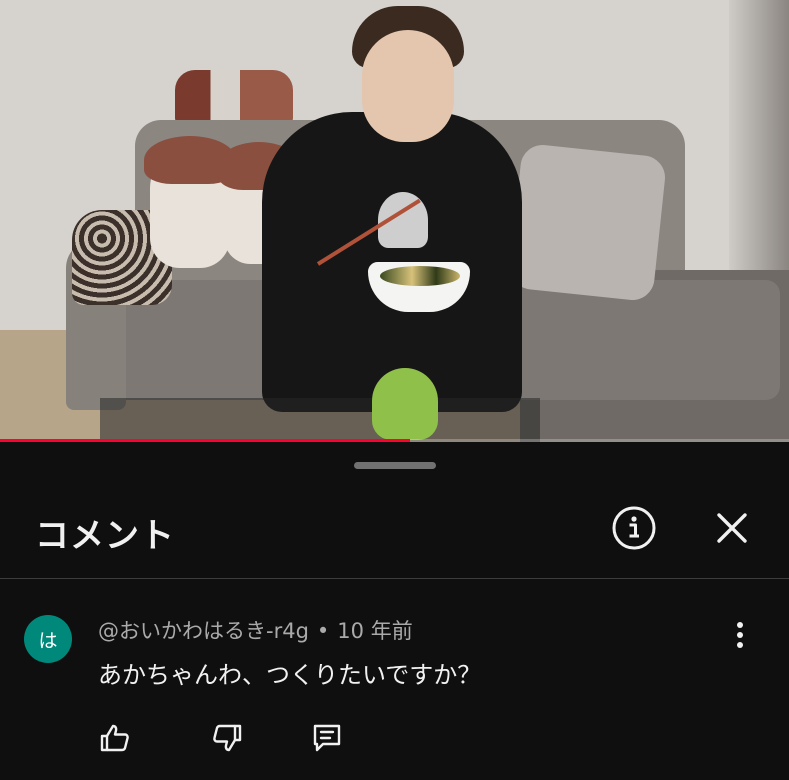 The image size is (789, 780). I want to click on avatar-letter: は, so click(48, 640).